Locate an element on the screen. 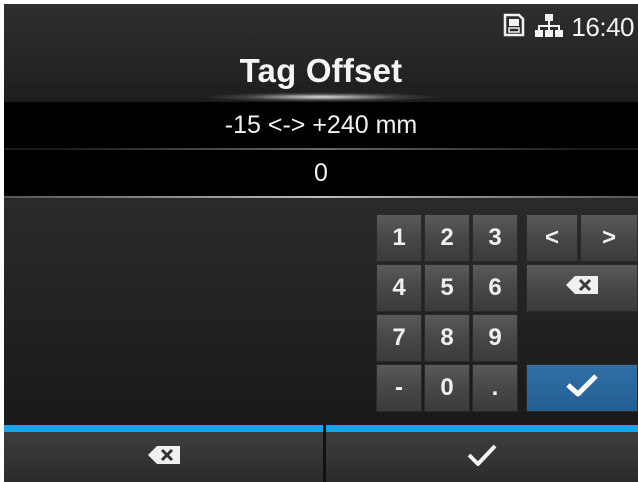  decimal-key: . is located at coordinates (495, 388).